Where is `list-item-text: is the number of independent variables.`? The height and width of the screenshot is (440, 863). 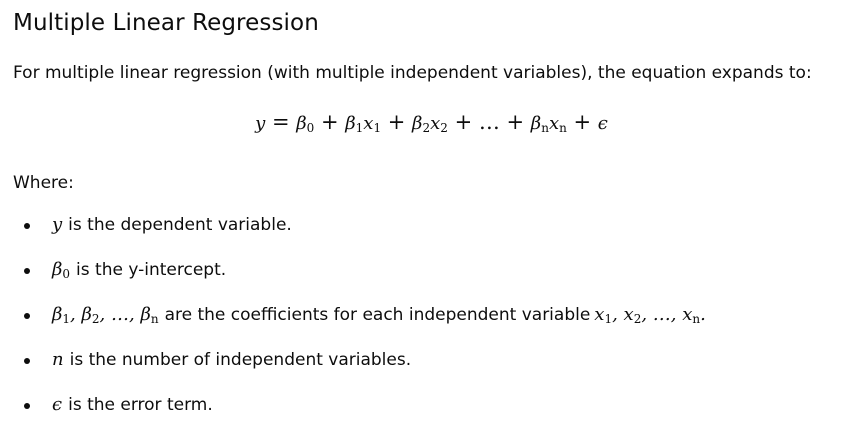 list-item-text: is the number of independent variables. is located at coordinates (240, 360).